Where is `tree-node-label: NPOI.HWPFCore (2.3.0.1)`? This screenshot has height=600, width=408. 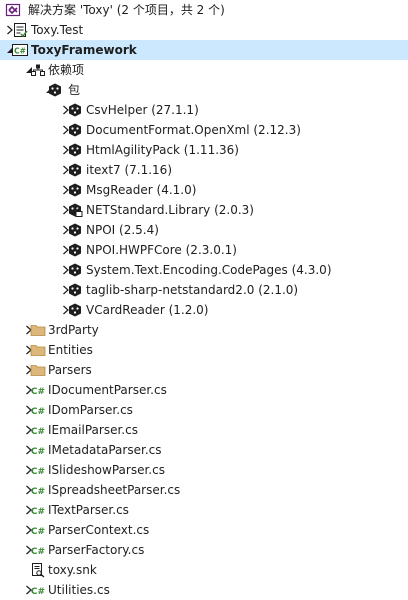
tree-node-label: NPOI.HWPFCore (2.3.0.1) is located at coordinates (161, 250).